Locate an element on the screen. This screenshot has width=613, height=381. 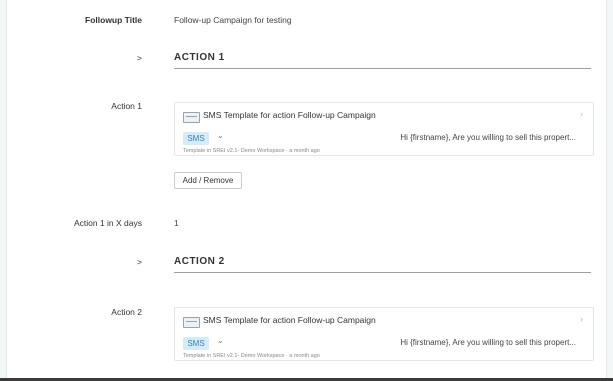
section1-toggle: > is located at coordinates (71, 58).